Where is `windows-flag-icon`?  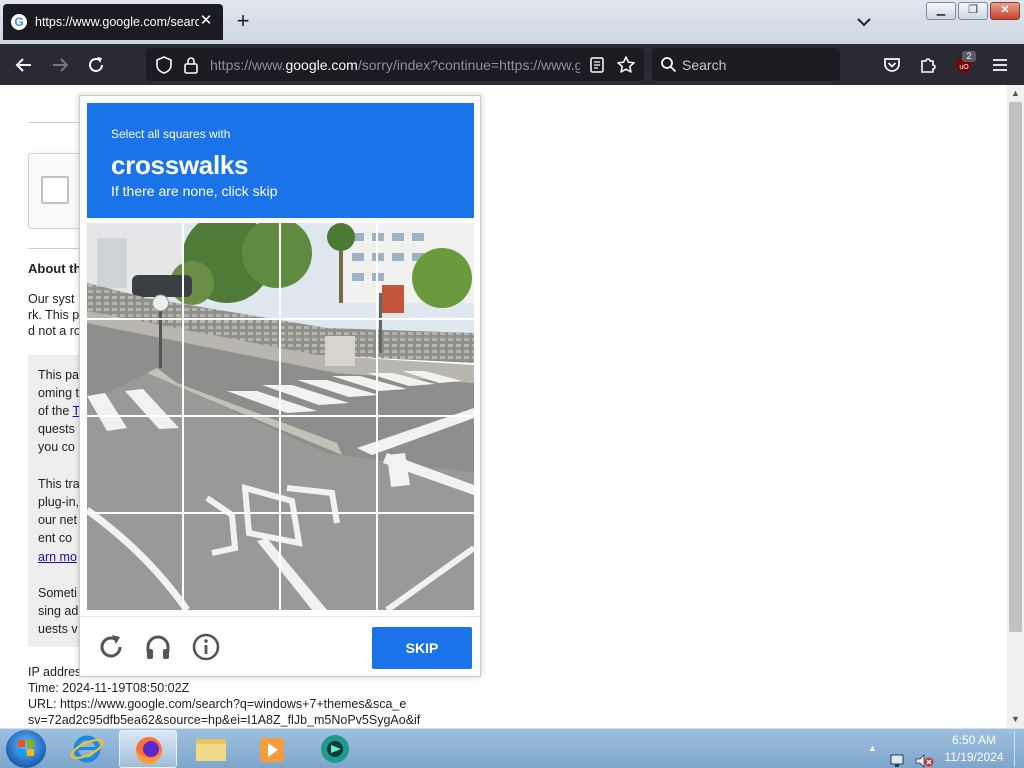 windows-flag-icon is located at coordinates (26, 748).